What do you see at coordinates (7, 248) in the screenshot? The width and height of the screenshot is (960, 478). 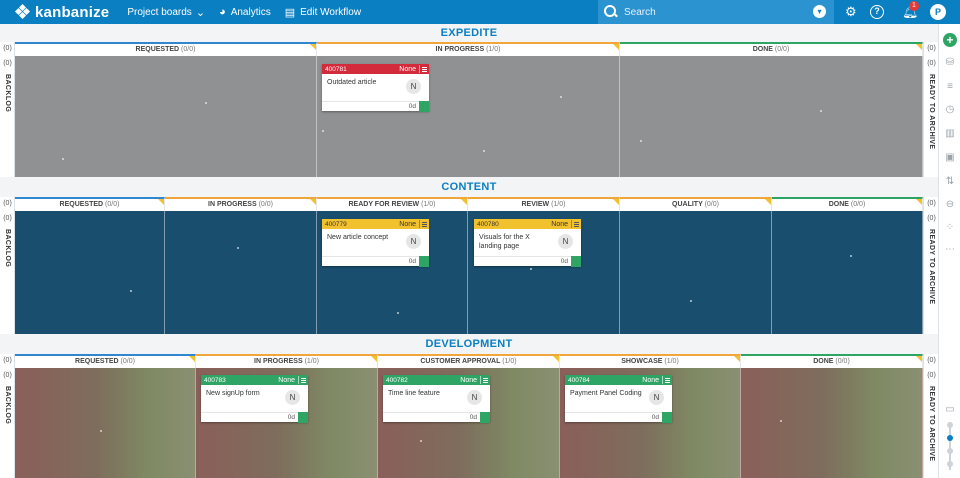 I see `backlog-label: BACKLOG` at bounding box center [7, 248].